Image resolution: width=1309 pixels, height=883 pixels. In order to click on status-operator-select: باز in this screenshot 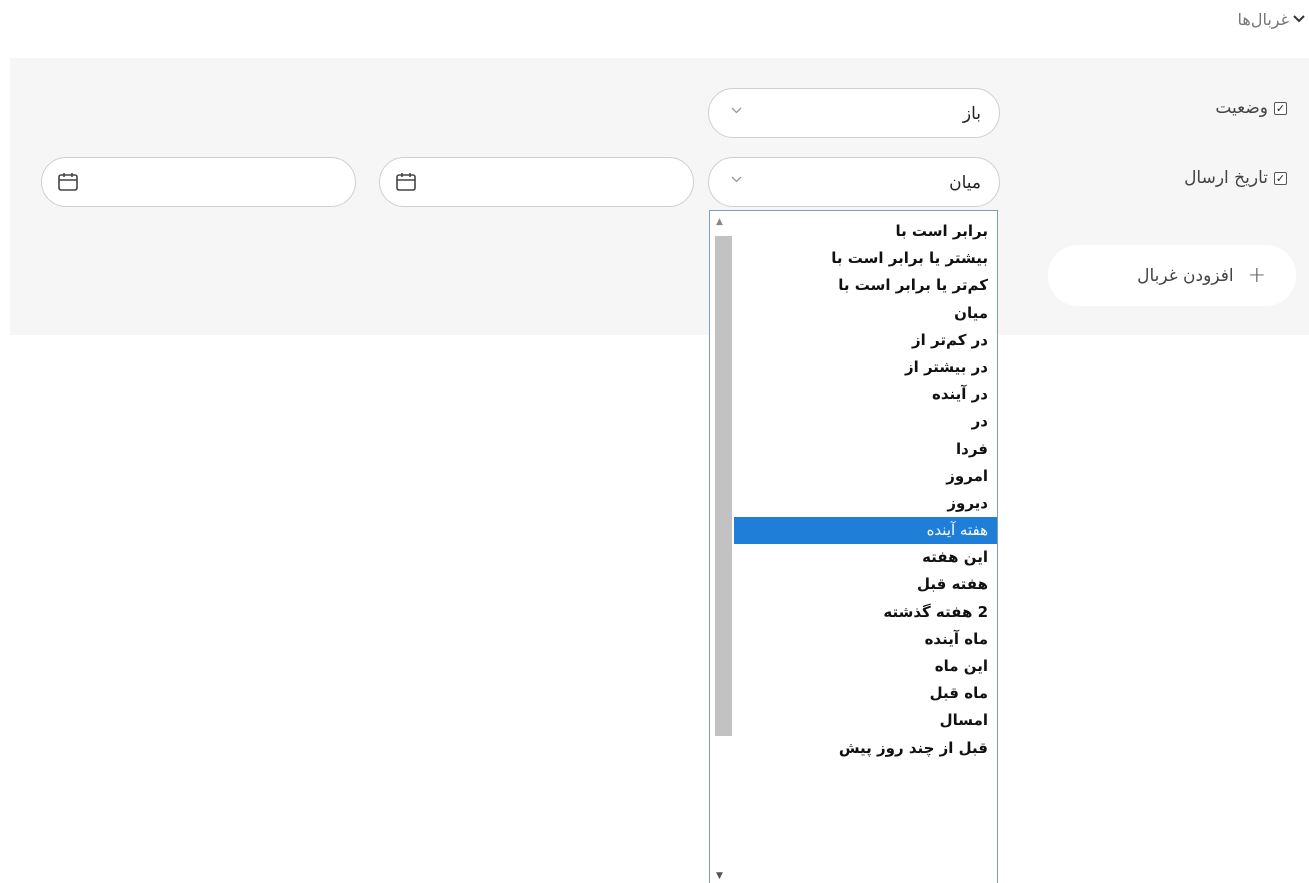, I will do `click(854, 113)`.